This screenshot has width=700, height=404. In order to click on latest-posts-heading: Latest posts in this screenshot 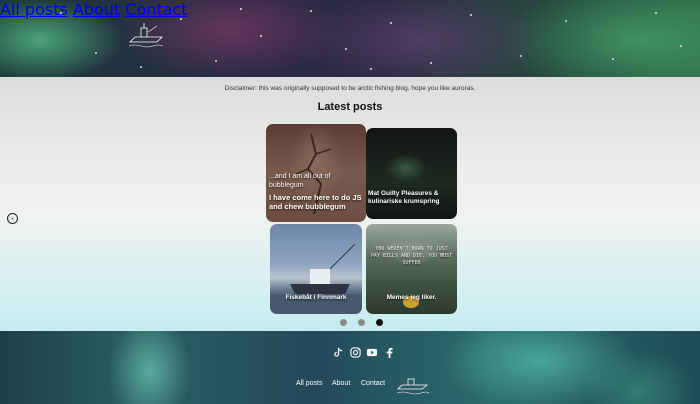, I will do `click(350, 107)`.